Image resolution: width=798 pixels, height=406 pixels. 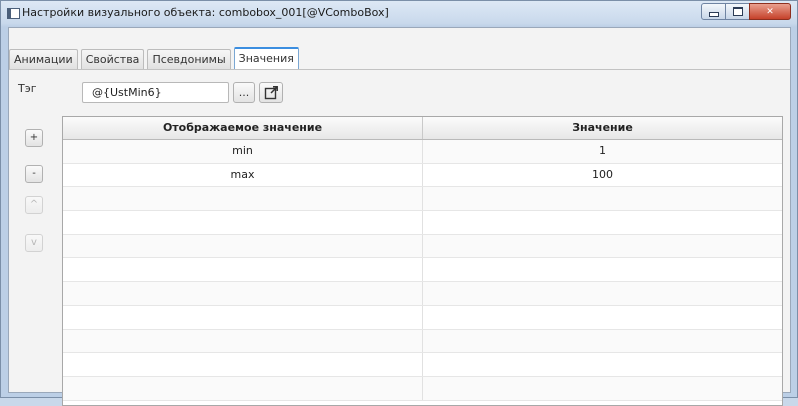 I want to click on tab-bar: Анимации Свойства Псевдонимы Значения, so click(x=155, y=58).